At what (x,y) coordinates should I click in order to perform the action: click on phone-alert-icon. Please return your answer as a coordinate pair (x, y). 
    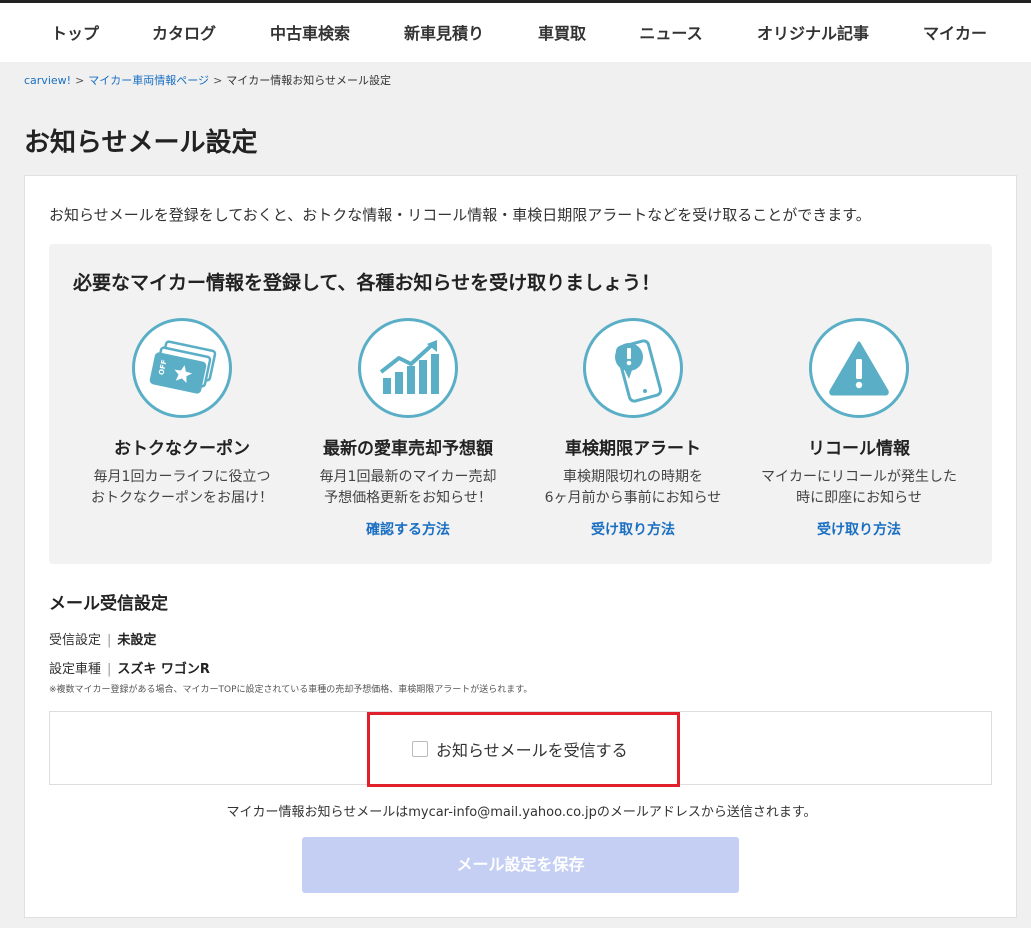
    Looking at the image, I should click on (633, 368).